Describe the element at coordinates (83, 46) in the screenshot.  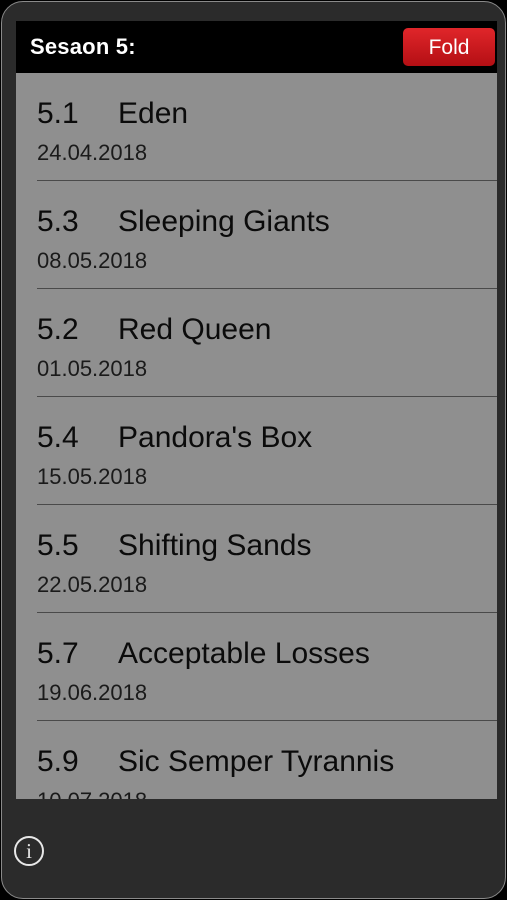
I see `season-title: Sesaon 5:` at that location.